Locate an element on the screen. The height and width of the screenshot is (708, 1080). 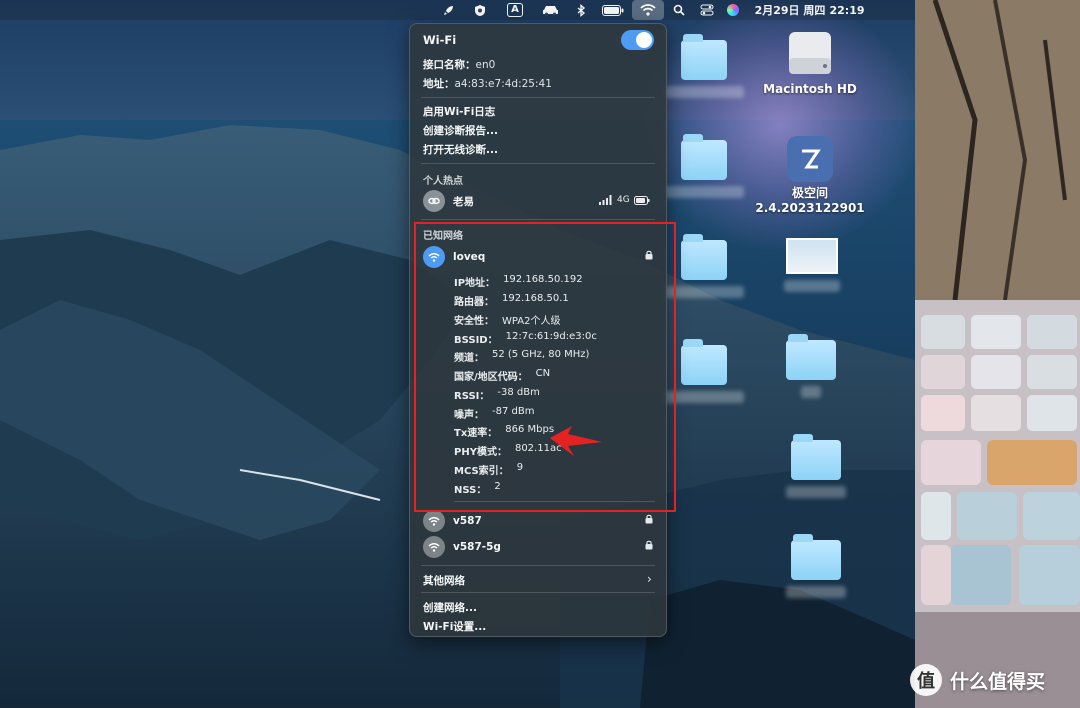
interface-label: 接口名称： is located at coordinates (449, 65).